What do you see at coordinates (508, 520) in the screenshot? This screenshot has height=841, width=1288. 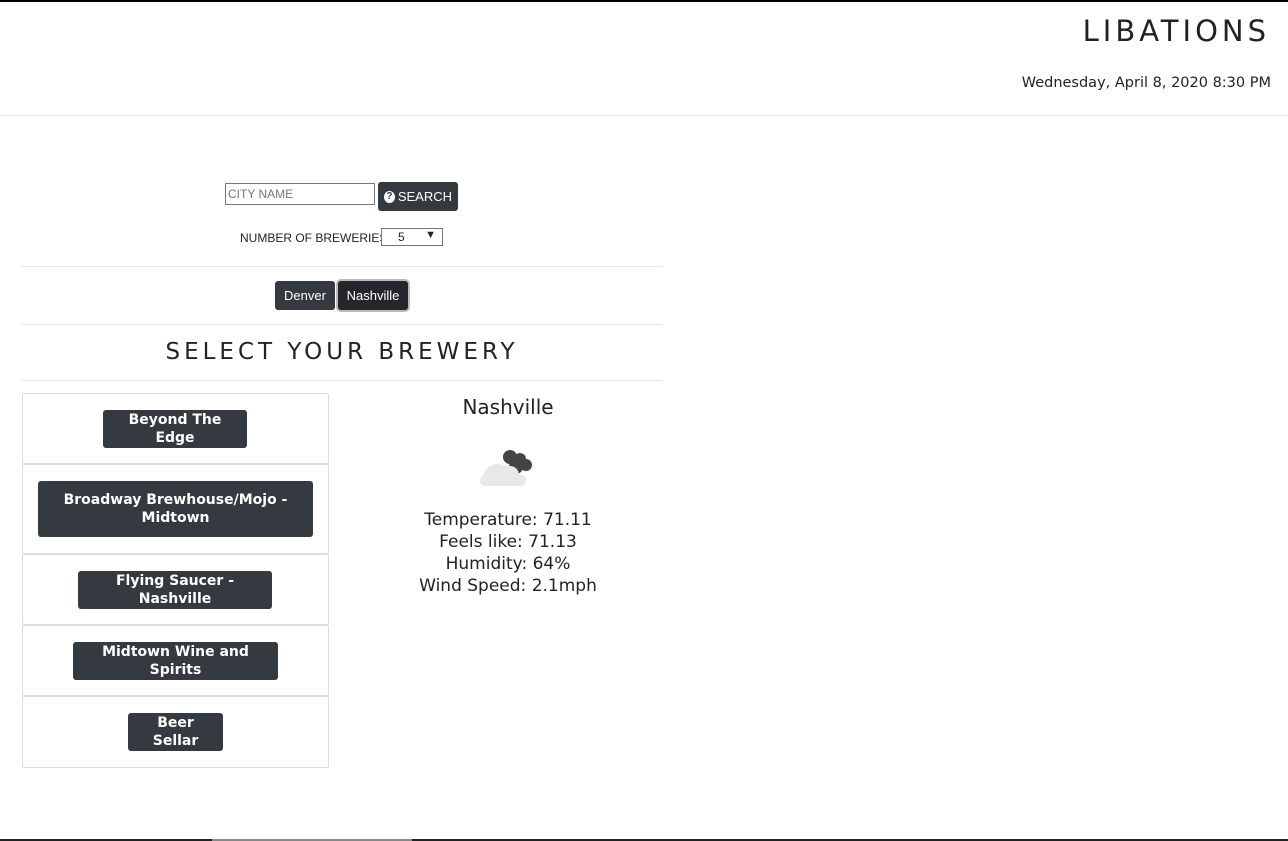 I see `weather-temperature: Temperature: 71.11` at bounding box center [508, 520].